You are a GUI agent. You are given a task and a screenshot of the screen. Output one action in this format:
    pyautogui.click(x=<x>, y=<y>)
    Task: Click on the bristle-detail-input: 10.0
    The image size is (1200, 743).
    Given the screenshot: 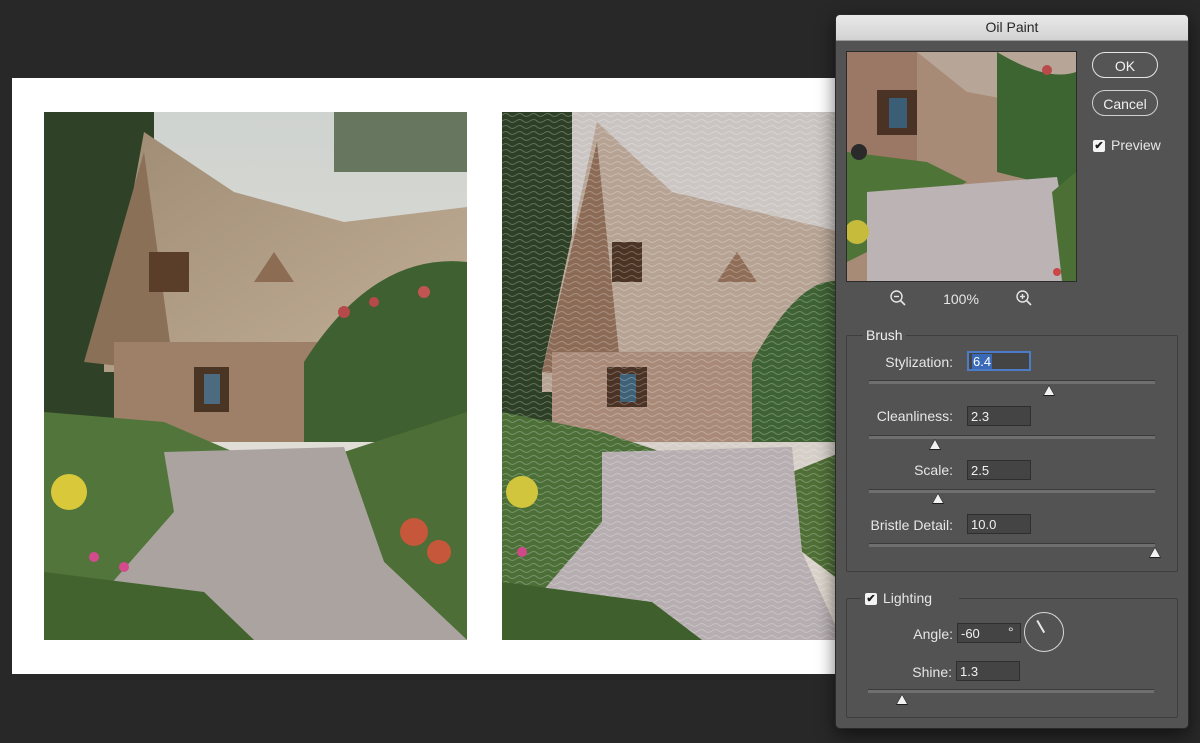 What is the action you would take?
    pyautogui.click(x=999, y=524)
    